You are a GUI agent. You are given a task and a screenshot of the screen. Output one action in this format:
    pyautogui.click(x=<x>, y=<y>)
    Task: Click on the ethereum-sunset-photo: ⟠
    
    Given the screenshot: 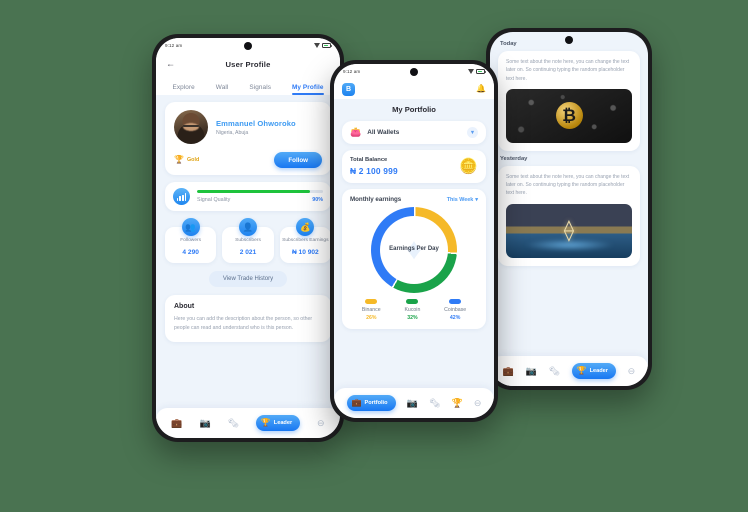 What is the action you would take?
    pyautogui.click(x=569, y=230)
    